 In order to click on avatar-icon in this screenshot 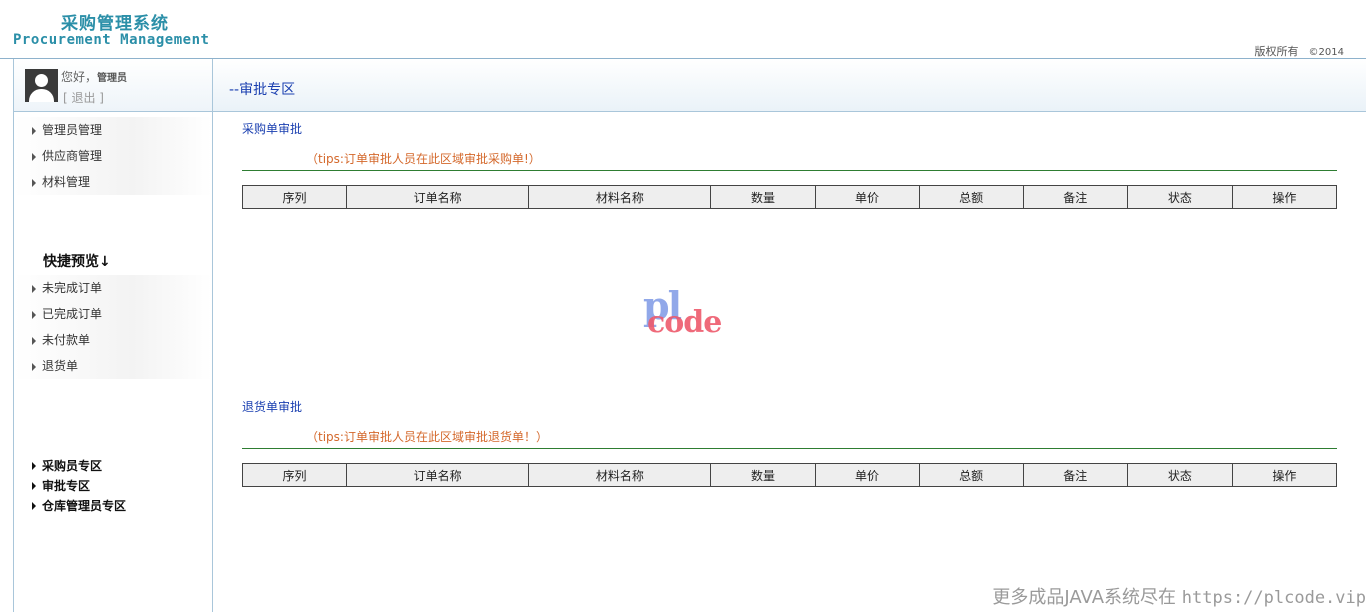, I will do `click(41, 85)`.